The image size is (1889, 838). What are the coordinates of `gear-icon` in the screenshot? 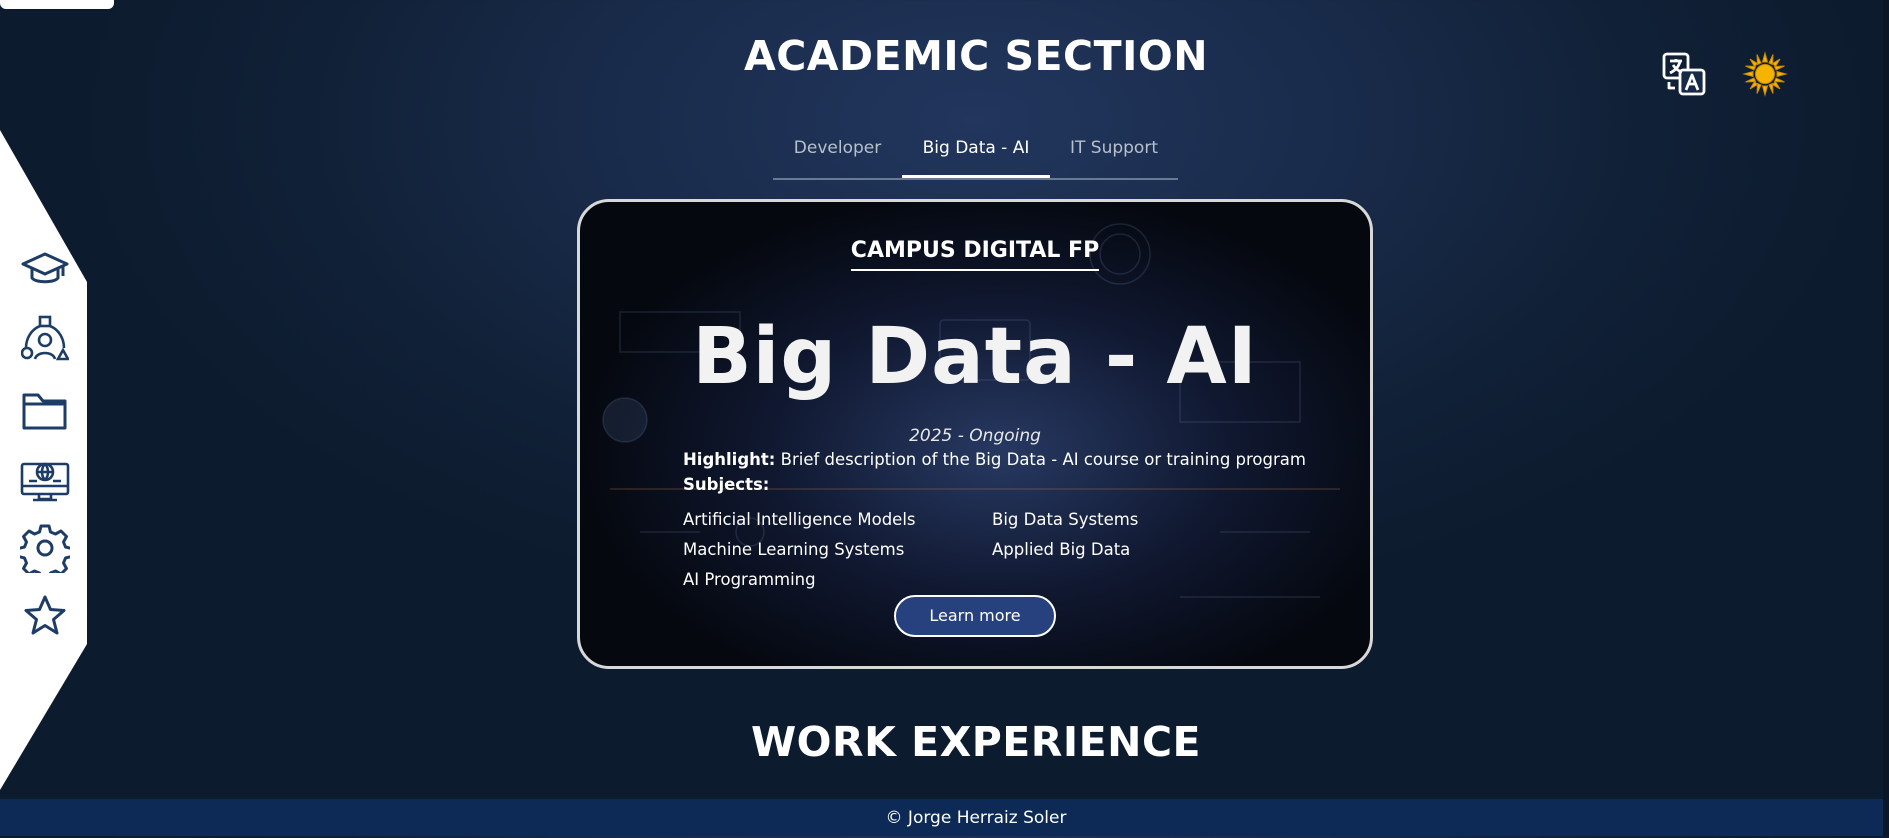 It's located at (45, 548).